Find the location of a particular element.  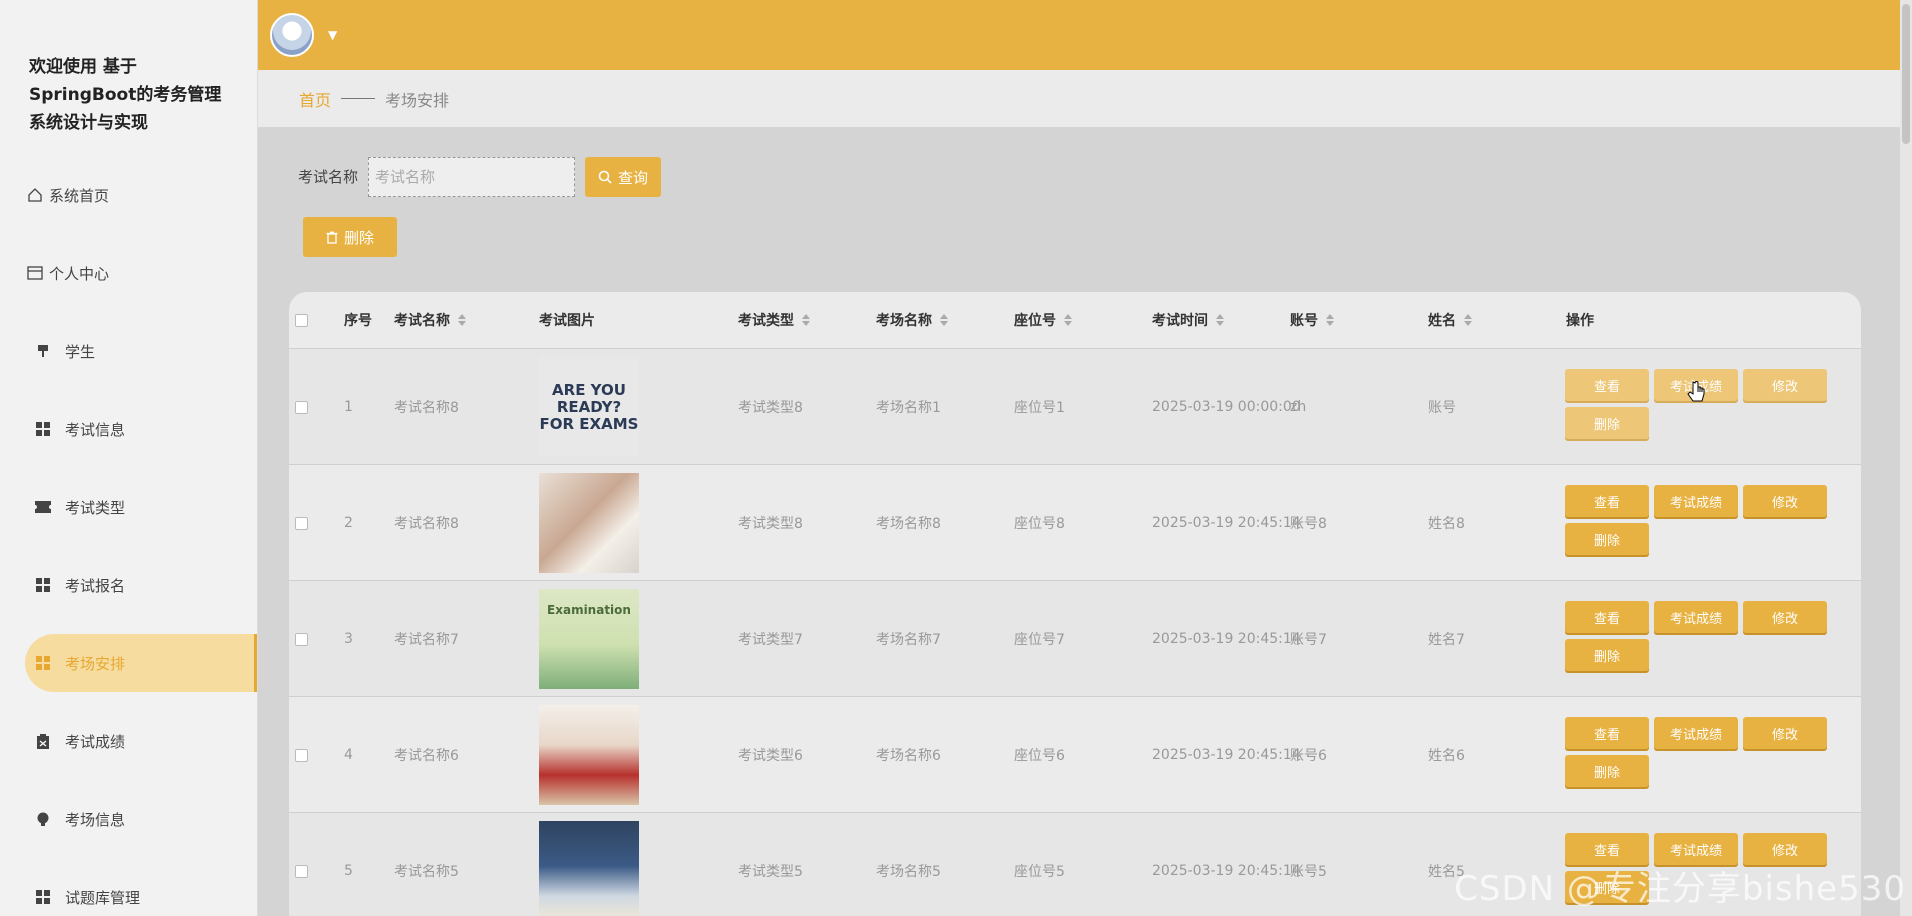

sidebar-item-8: 考场信息 is located at coordinates (141, 819).